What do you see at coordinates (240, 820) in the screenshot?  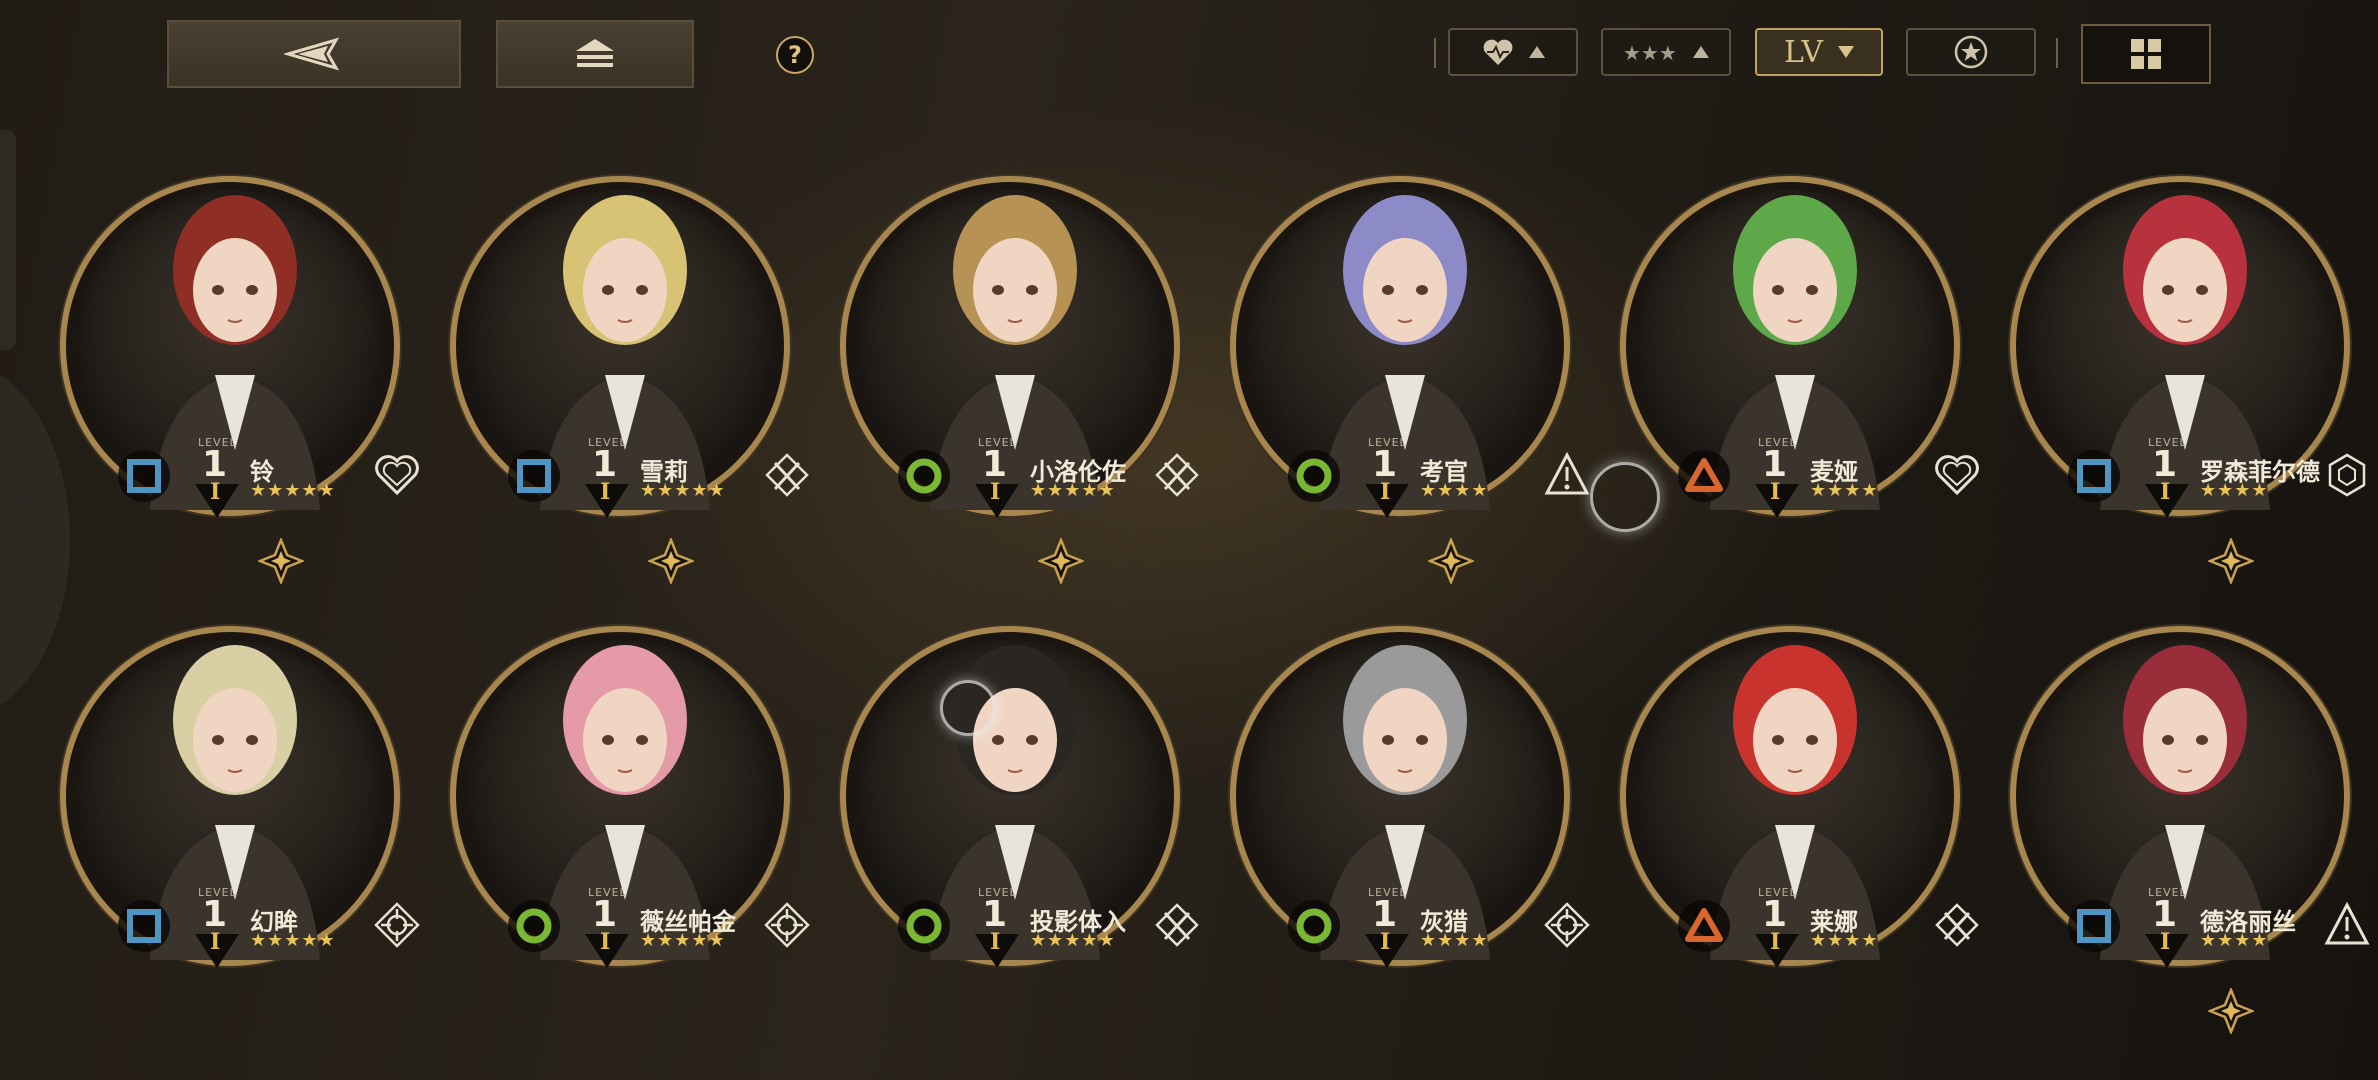 I see `character-card: LEVEL 1 I 幻眸 ★★★★★` at bounding box center [240, 820].